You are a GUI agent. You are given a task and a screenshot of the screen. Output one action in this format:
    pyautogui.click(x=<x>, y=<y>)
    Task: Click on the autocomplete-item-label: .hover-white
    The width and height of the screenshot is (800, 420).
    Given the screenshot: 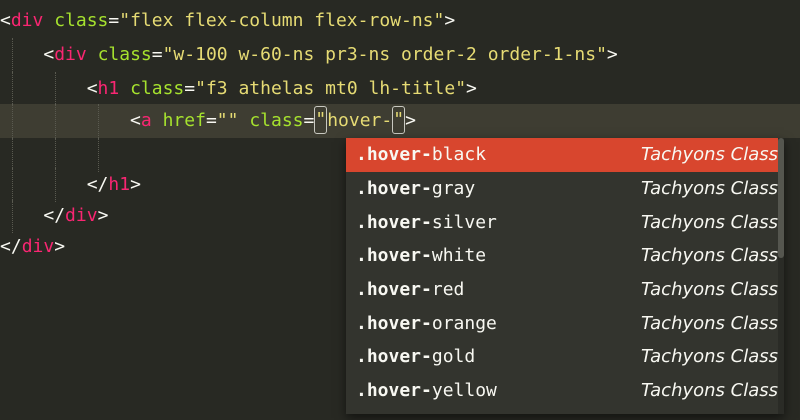 What is the action you would take?
    pyautogui.click(x=421, y=256)
    